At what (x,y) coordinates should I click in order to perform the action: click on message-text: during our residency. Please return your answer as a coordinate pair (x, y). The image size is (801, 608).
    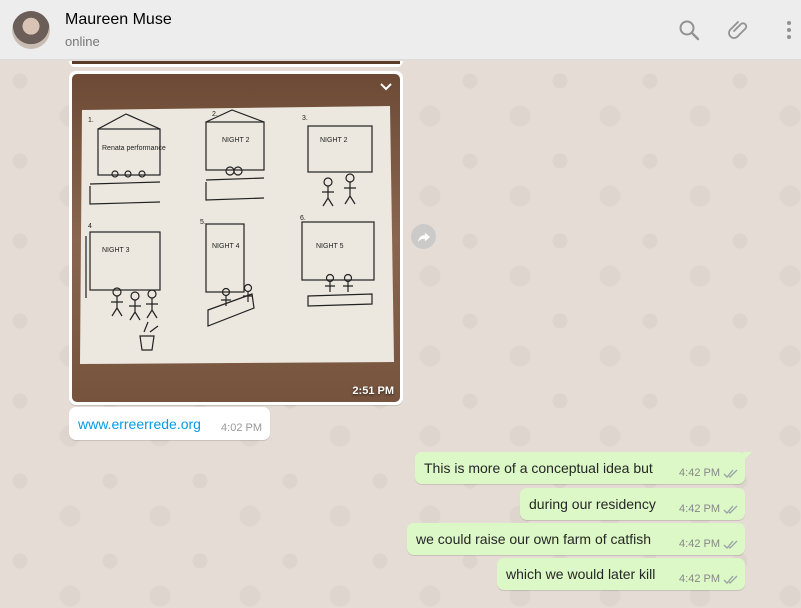
    Looking at the image, I should click on (592, 504).